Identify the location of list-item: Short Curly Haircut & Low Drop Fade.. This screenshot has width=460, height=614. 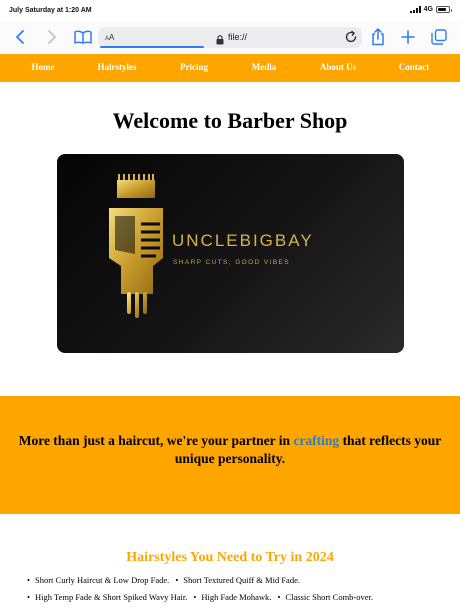
(98, 580).